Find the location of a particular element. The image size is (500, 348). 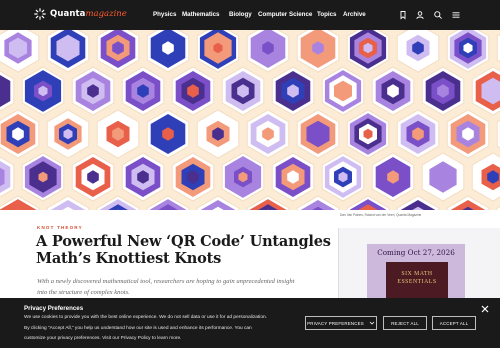

nav-biology: Biology is located at coordinates (240, 14).